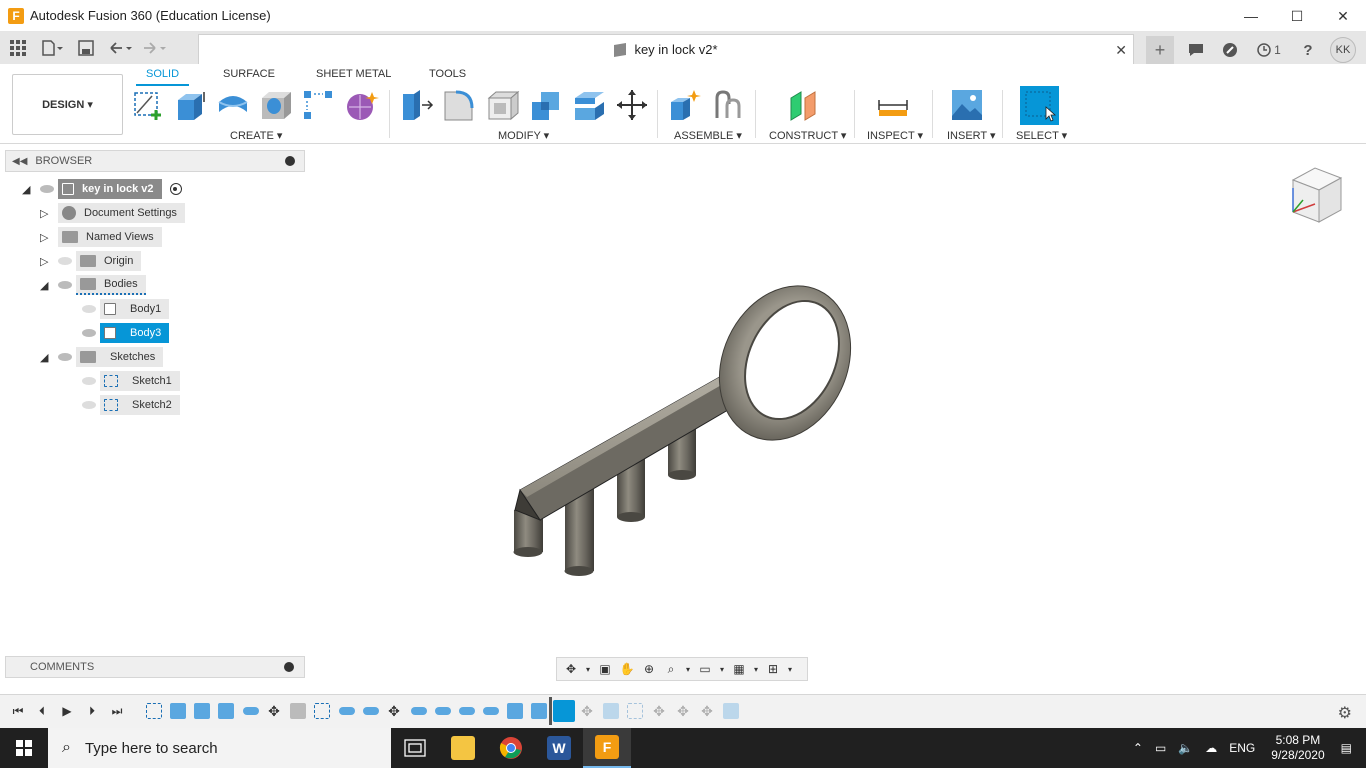  What do you see at coordinates (149, 105) in the screenshot?
I see `create-sketch-icon` at bounding box center [149, 105].